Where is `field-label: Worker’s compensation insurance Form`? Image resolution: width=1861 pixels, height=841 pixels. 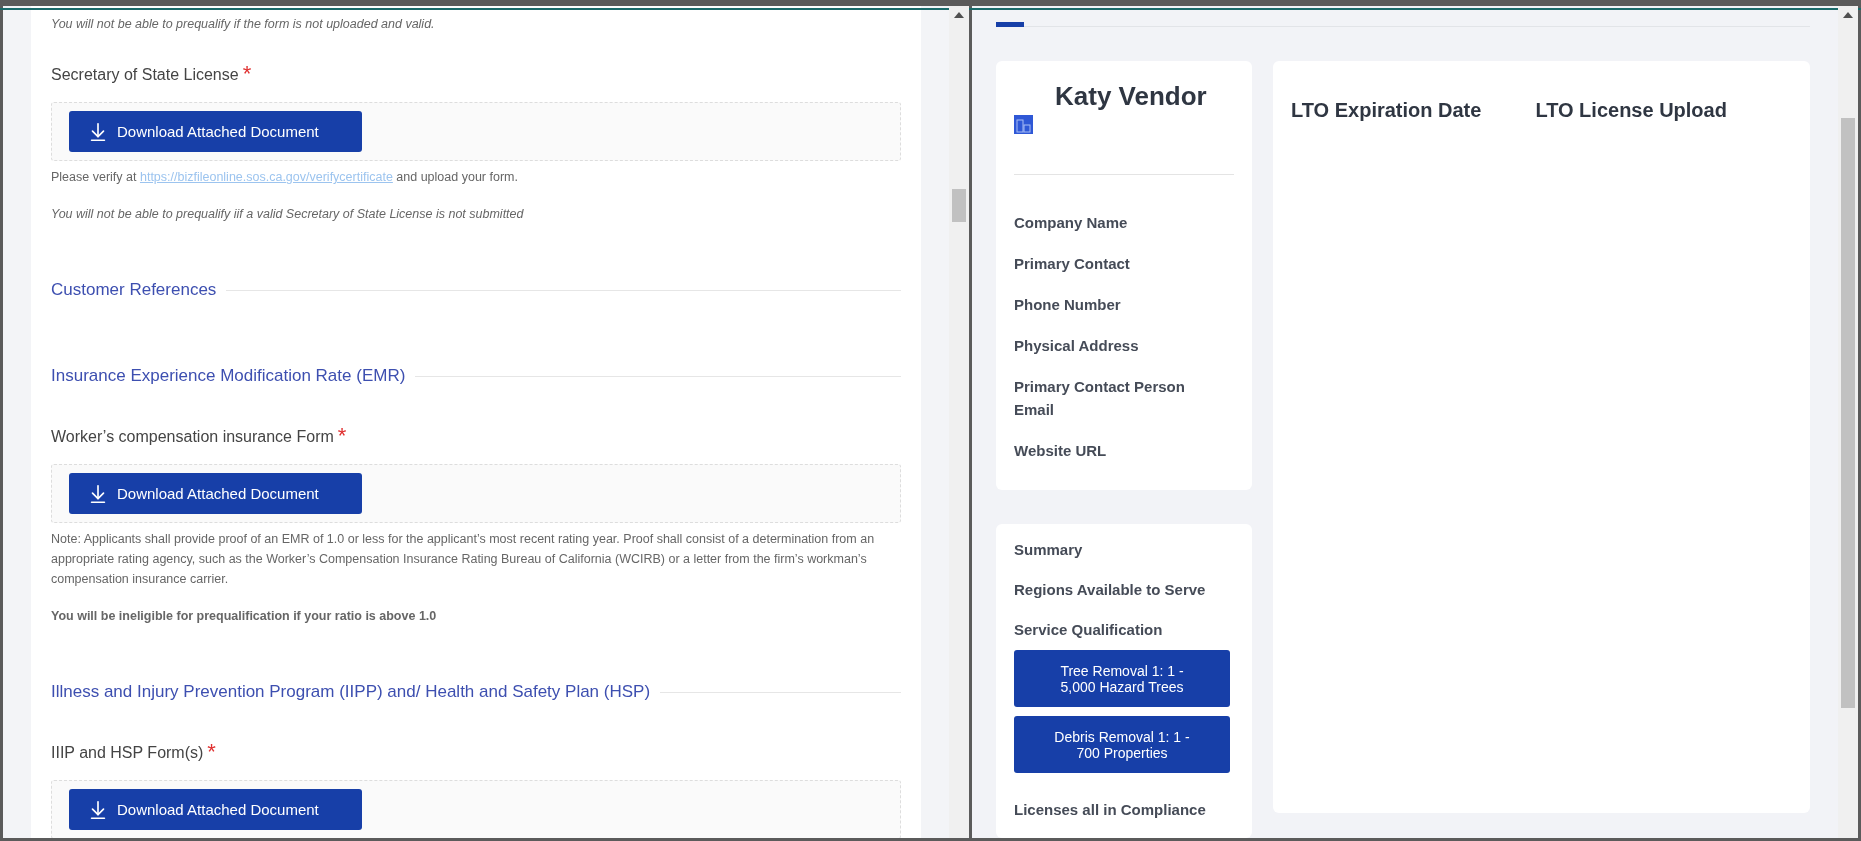
field-label: Worker’s compensation insurance Form is located at coordinates (192, 437).